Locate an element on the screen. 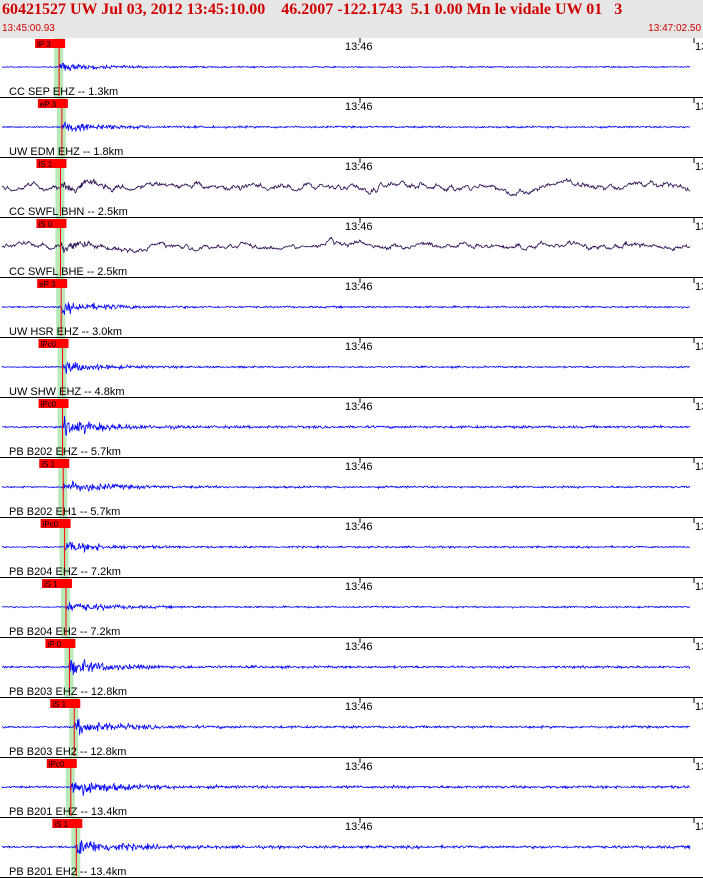 This screenshot has width=703, height=878. station-label: UW SHW EHZ -- 4.8km is located at coordinates (67, 392).